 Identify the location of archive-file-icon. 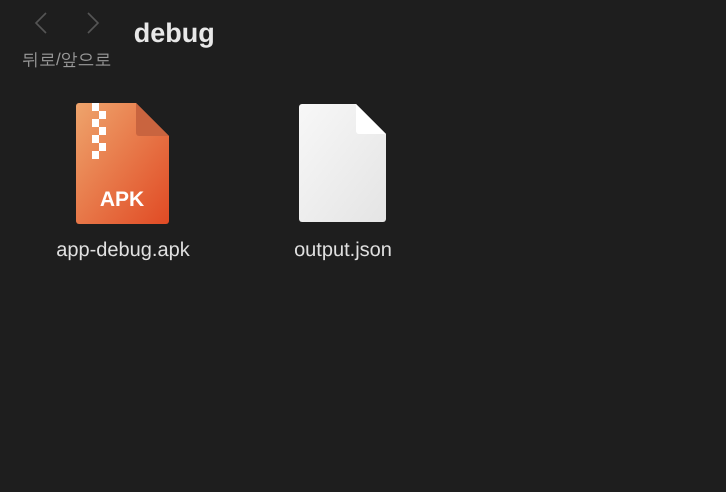
(122, 163).